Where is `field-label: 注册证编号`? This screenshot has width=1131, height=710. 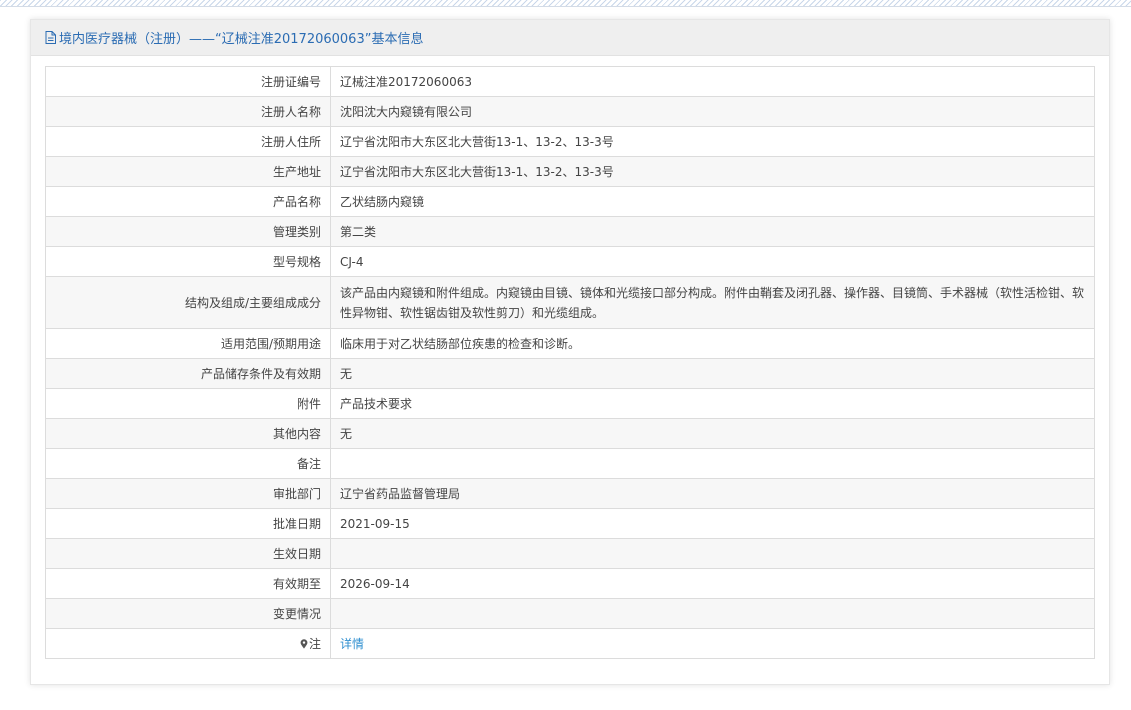
field-label: 注册证编号 is located at coordinates (188, 81).